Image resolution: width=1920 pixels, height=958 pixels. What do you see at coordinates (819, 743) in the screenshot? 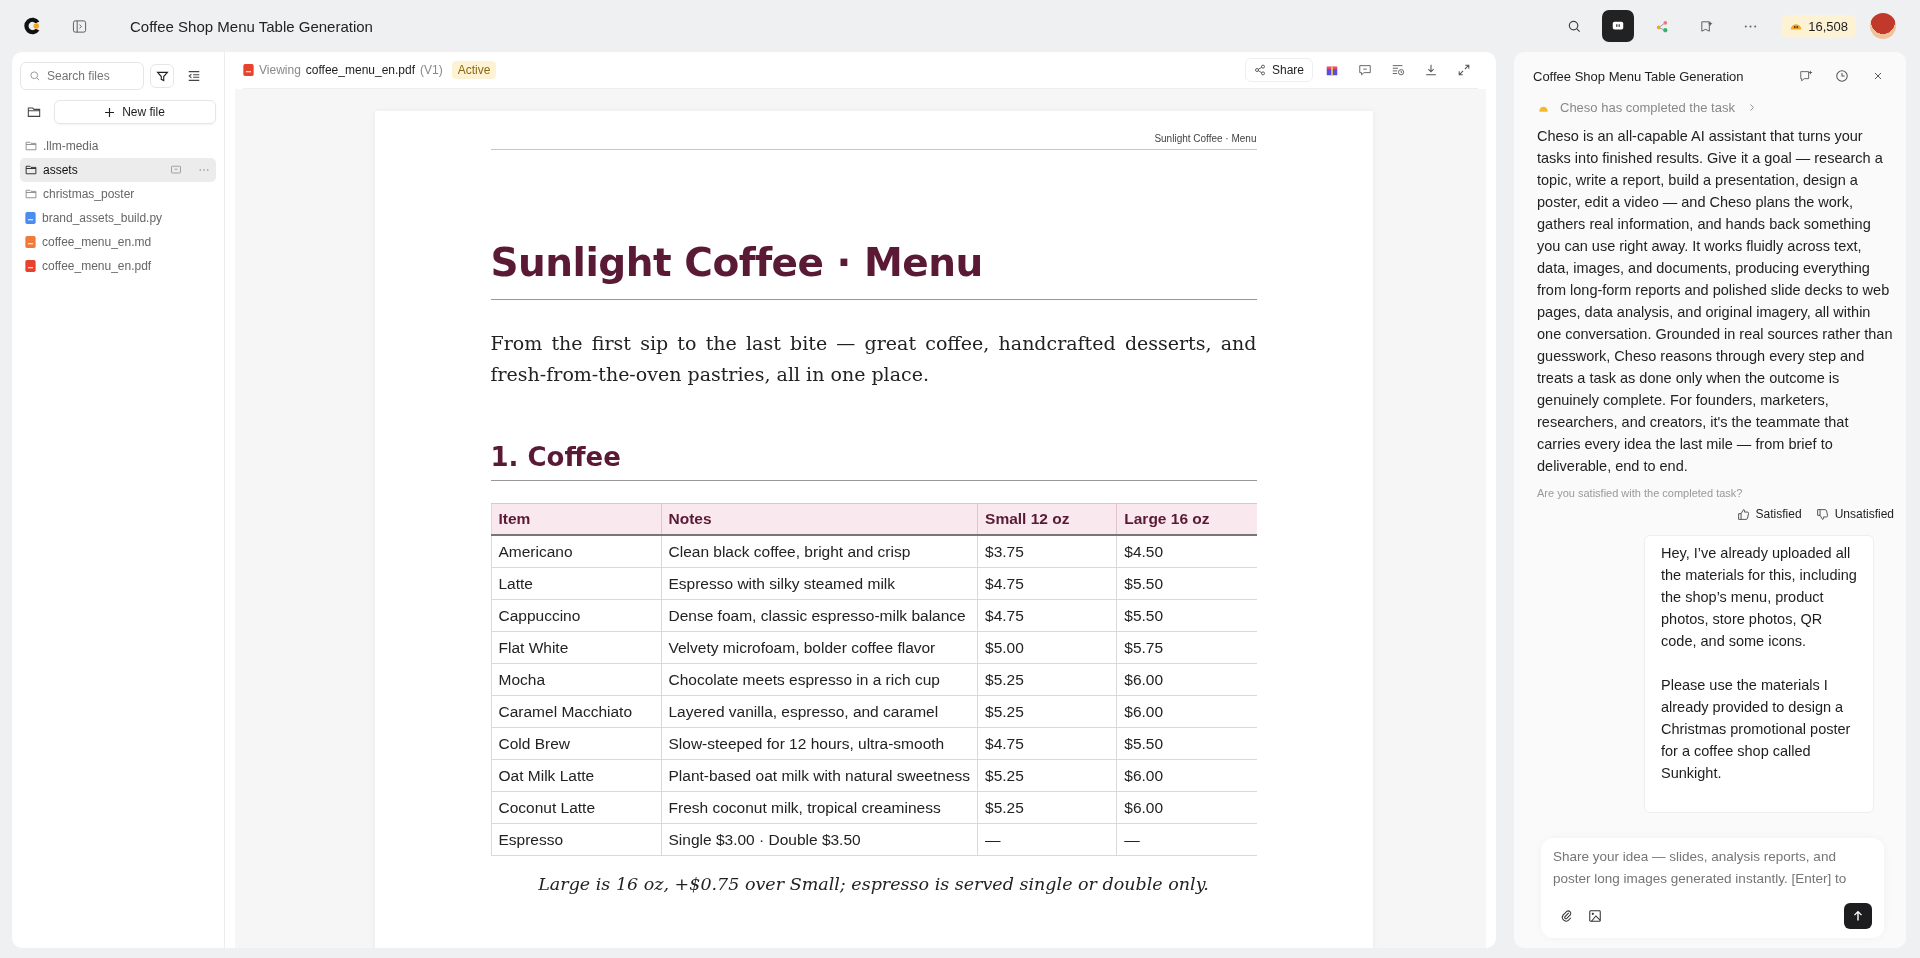
I see `table-cell: Slow-steeped for 12 hours, ultra-smooth` at bounding box center [819, 743].